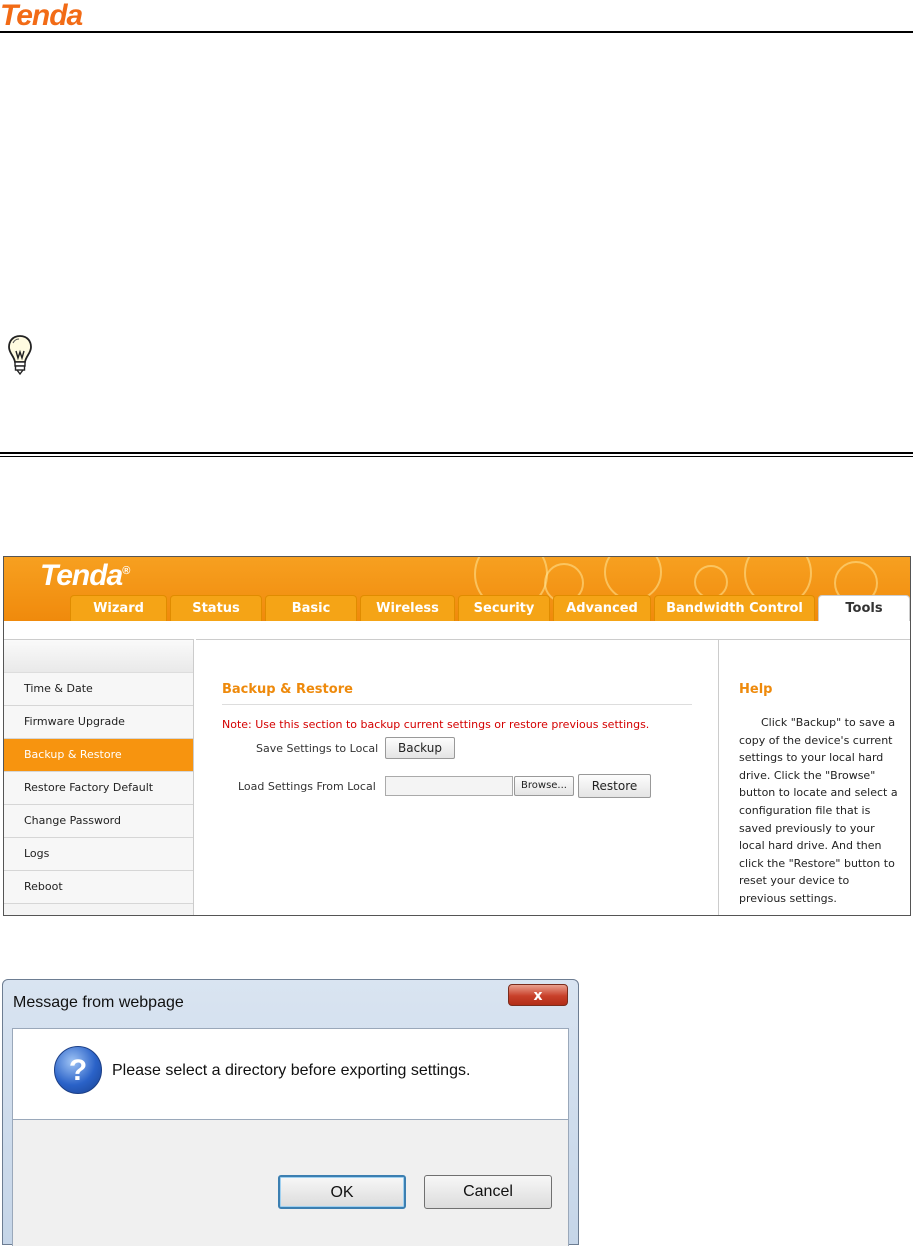  Describe the element at coordinates (98, 656) in the screenshot. I see `sidebar-header` at that location.